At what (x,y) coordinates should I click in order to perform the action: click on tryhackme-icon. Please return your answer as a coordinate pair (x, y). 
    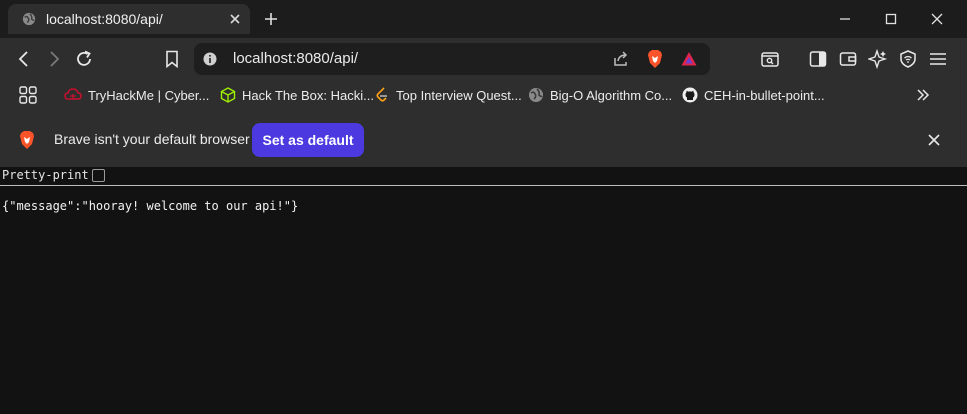
    Looking at the image, I should click on (73, 94).